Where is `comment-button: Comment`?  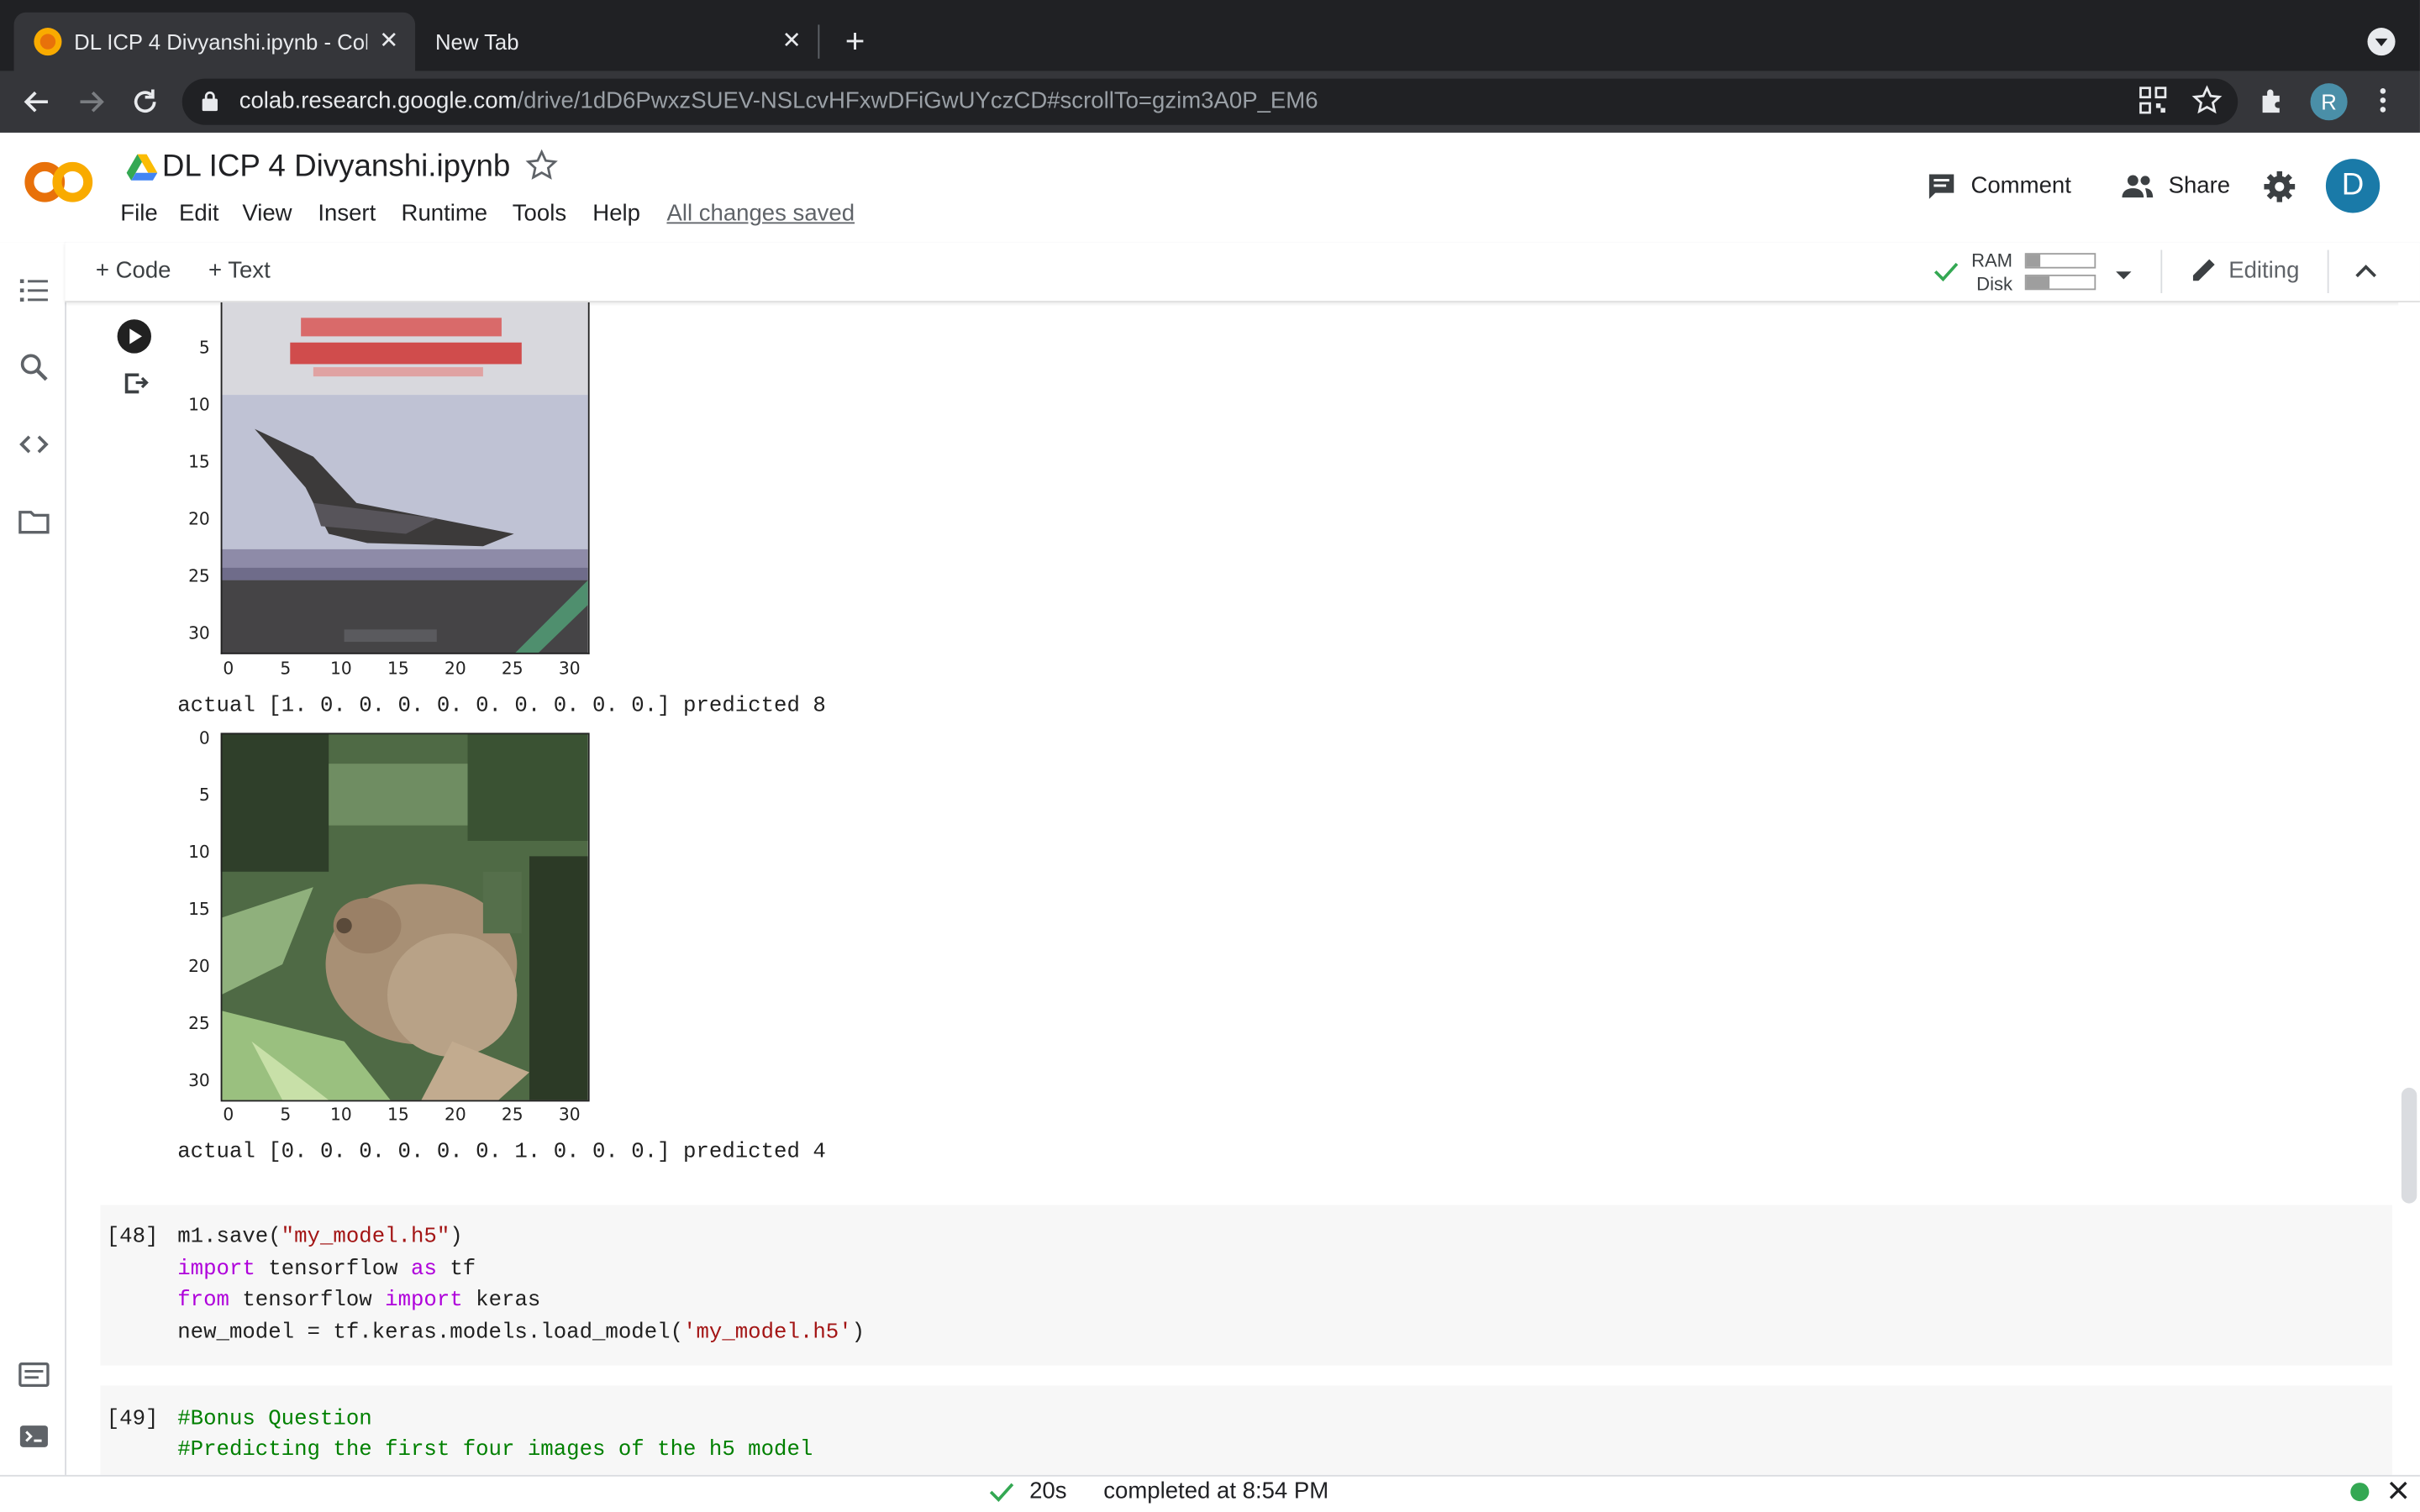
comment-button: Comment is located at coordinates (2020, 186).